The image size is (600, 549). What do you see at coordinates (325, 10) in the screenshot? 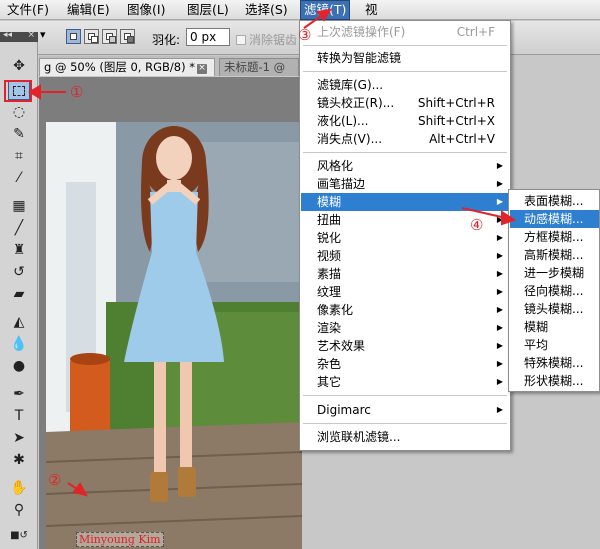
I see `menu-filter: 滤镜(T)` at bounding box center [325, 10].